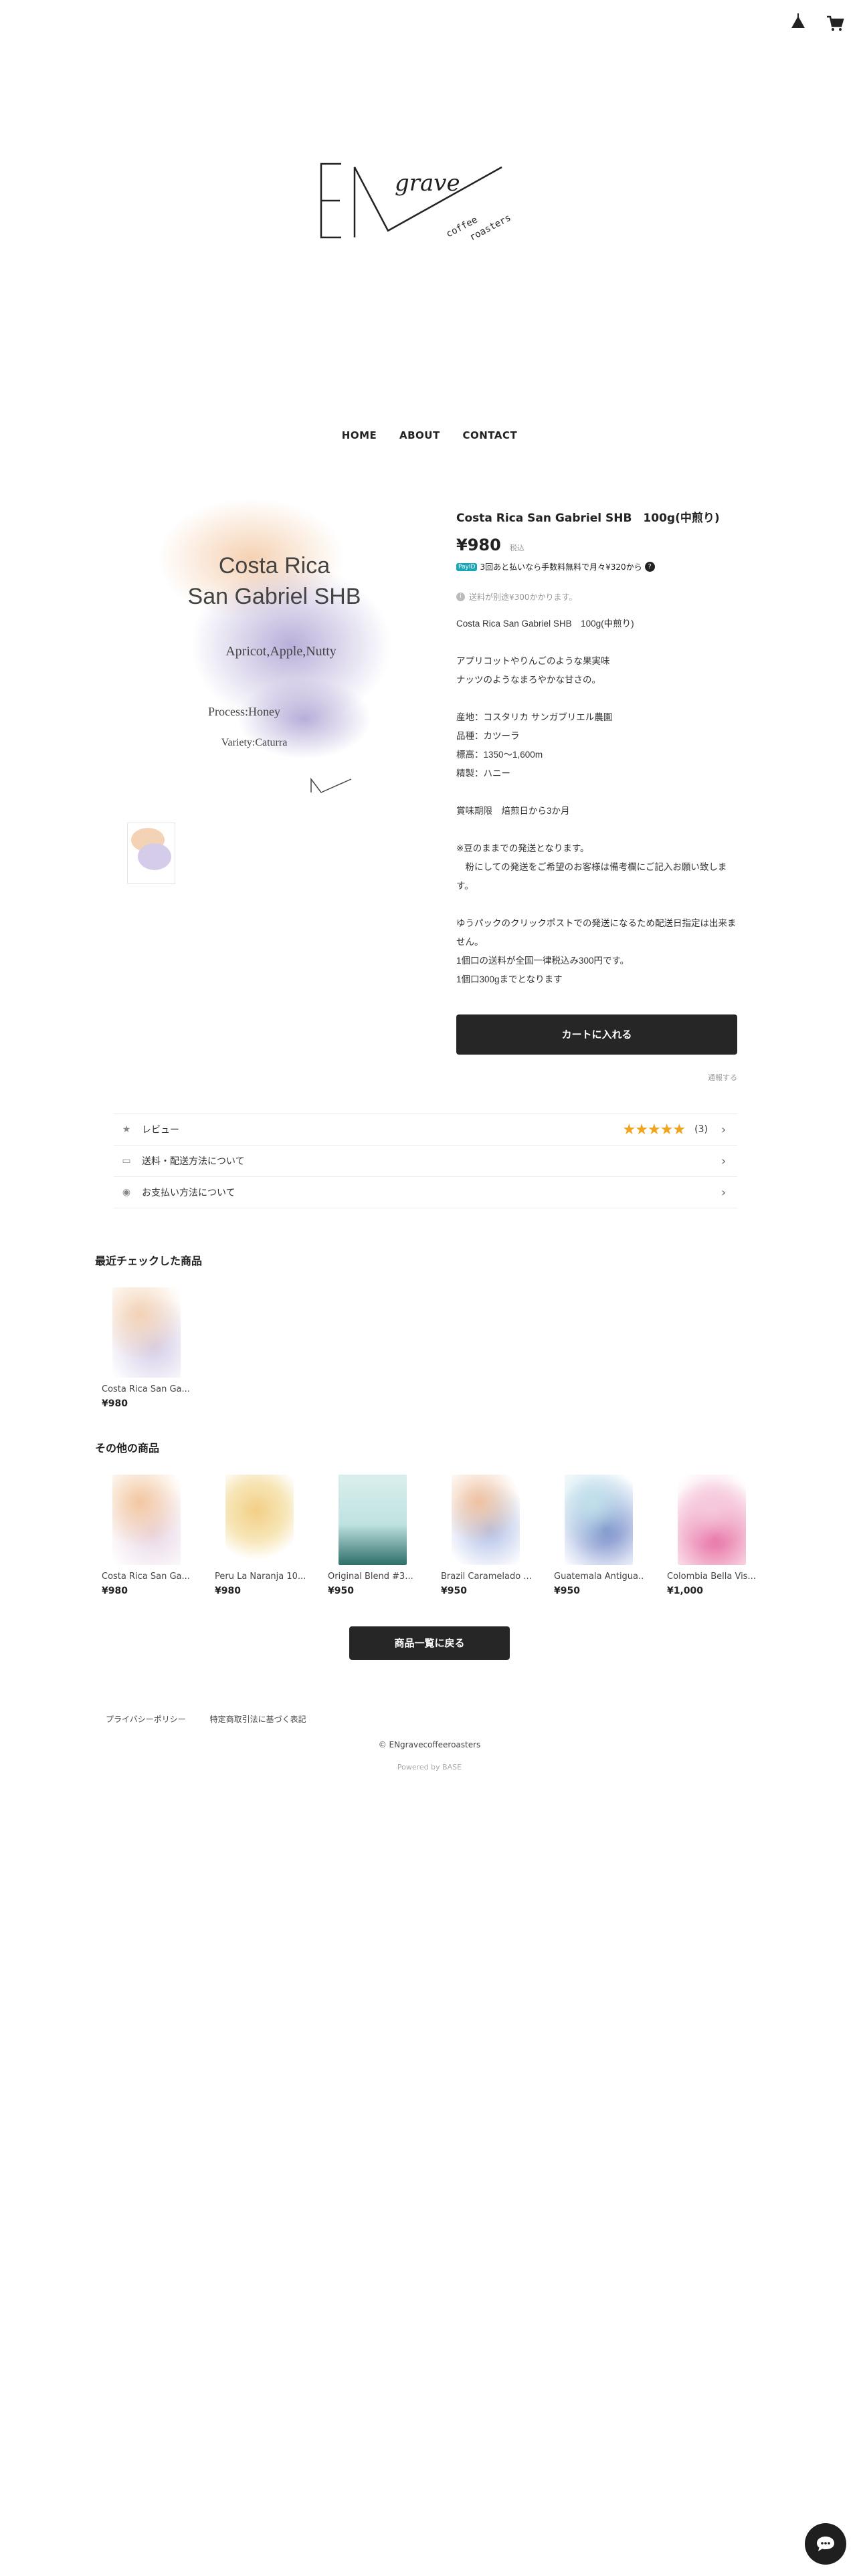 The height and width of the screenshot is (2576, 859). Describe the element at coordinates (596, 597) in the screenshot. I see `shipping-note: i 送料が別途¥300かかります。` at that location.